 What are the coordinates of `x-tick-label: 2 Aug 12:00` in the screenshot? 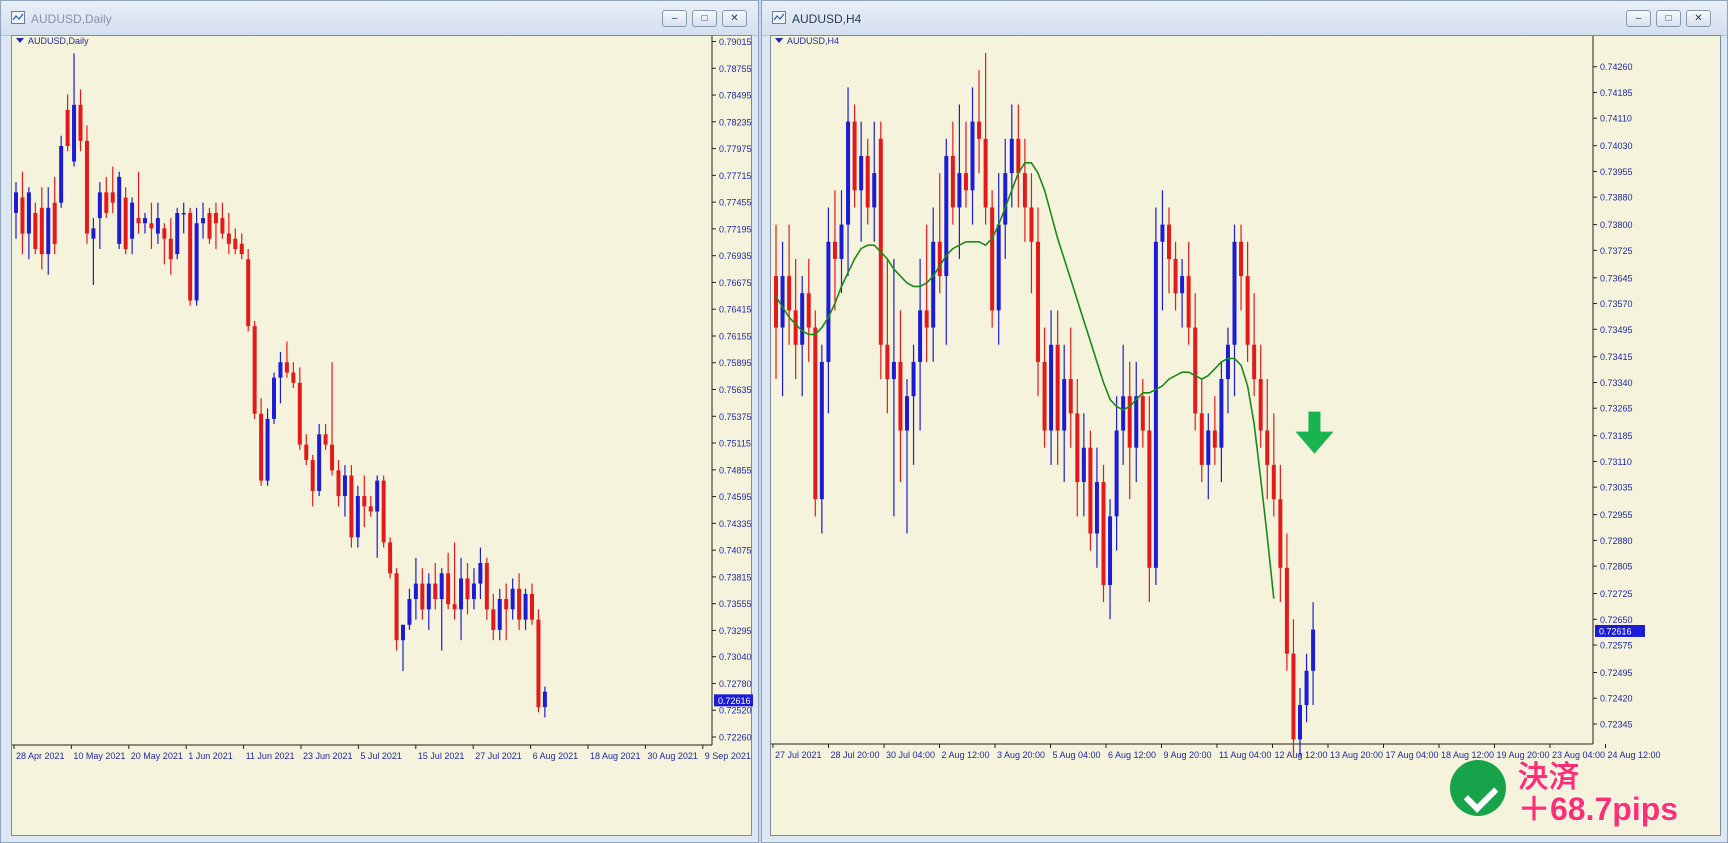 It's located at (966, 755).